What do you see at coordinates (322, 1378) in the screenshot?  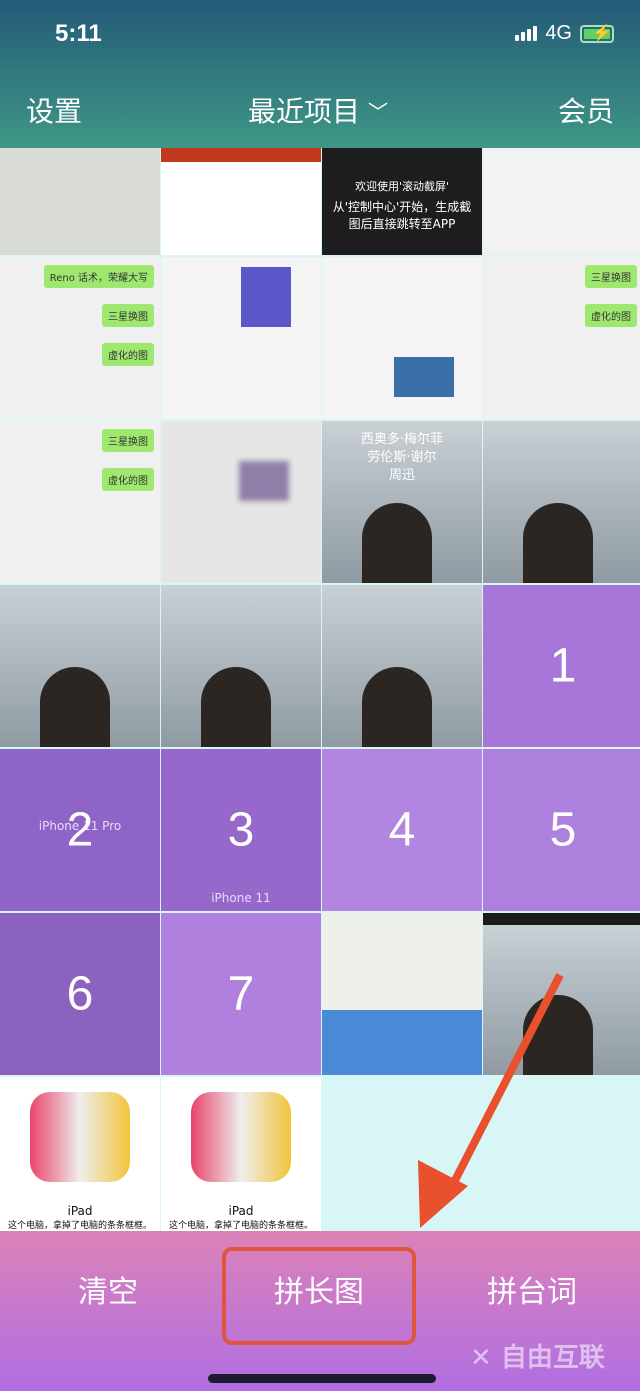 I see `home-indicator` at bounding box center [322, 1378].